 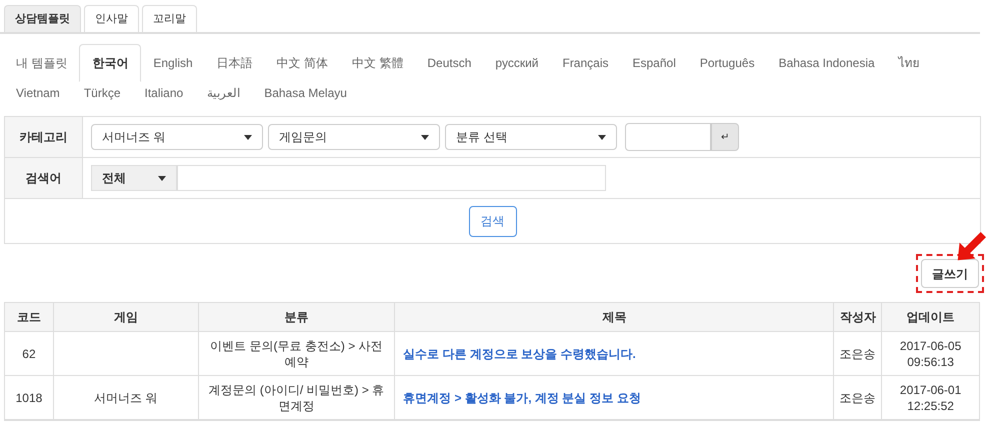 What do you see at coordinates (727, 63) in the screenshot?
I see `language-tab: Português` at bounding box center [727, 63].